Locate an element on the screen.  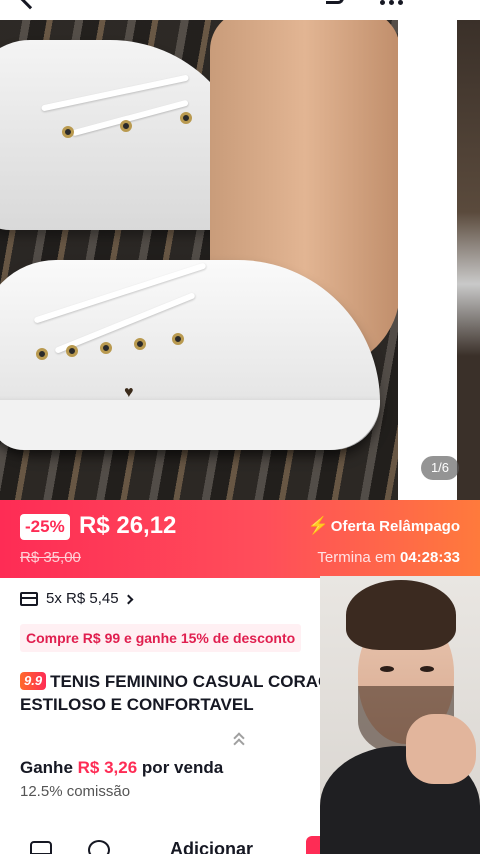
chat-icon is located at coordinates (99, 847).